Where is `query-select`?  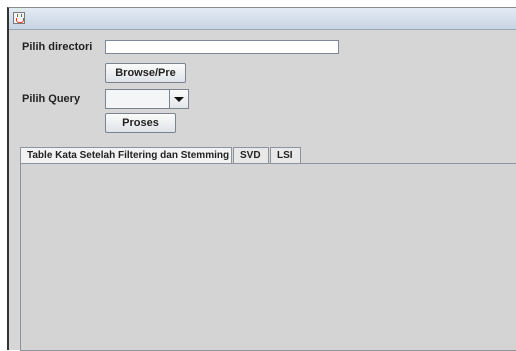 query-select is located at coordinates (147, 99).